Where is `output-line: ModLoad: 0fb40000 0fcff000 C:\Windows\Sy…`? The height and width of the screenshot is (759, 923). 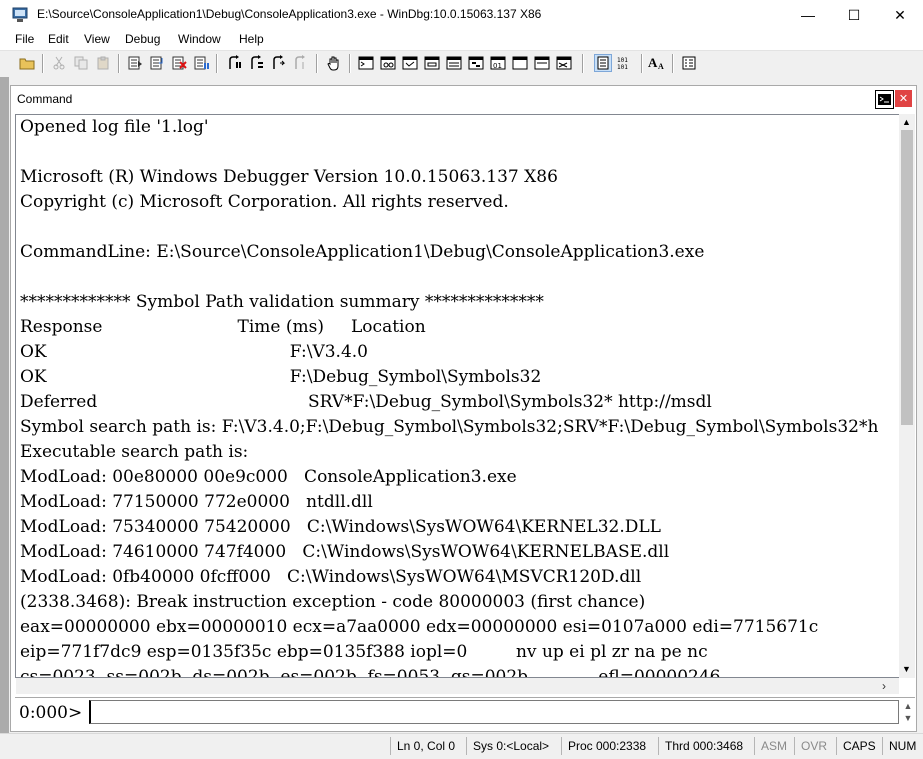
output-line: ModLoad: 0fb40000 0fcff000 C:\Windows\Sy… is located at coordinates (331, 577).